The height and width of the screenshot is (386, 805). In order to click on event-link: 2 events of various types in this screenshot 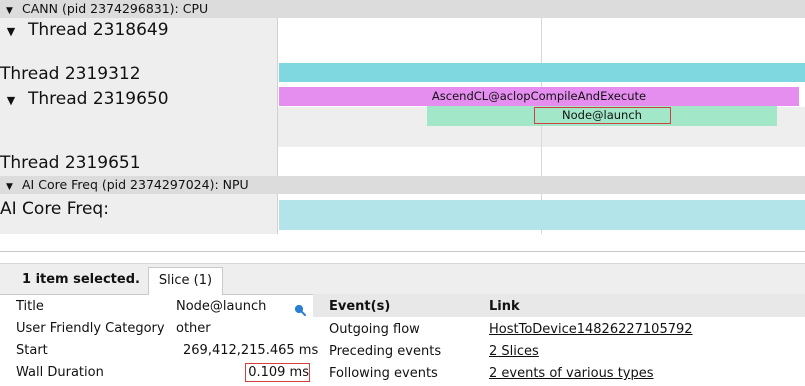, I will do `click(571, 373)`.